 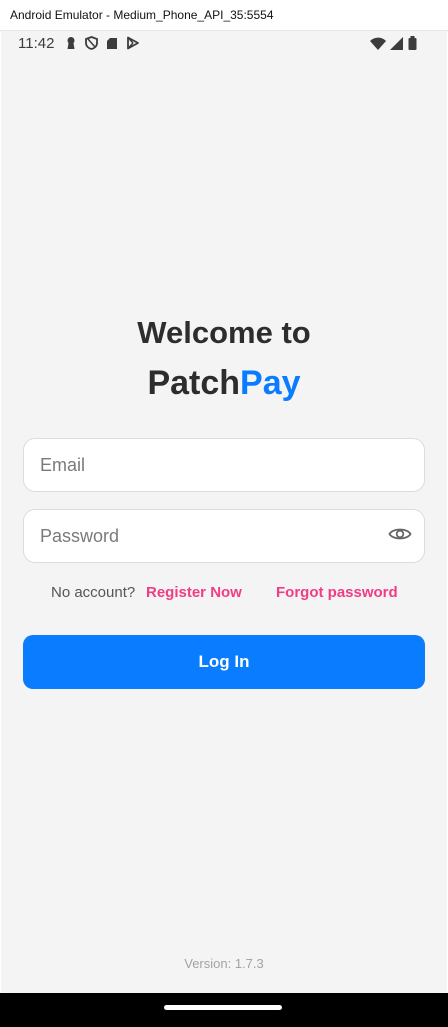 I want to click on status-bar: 11:42, so click(x=224, y=44).